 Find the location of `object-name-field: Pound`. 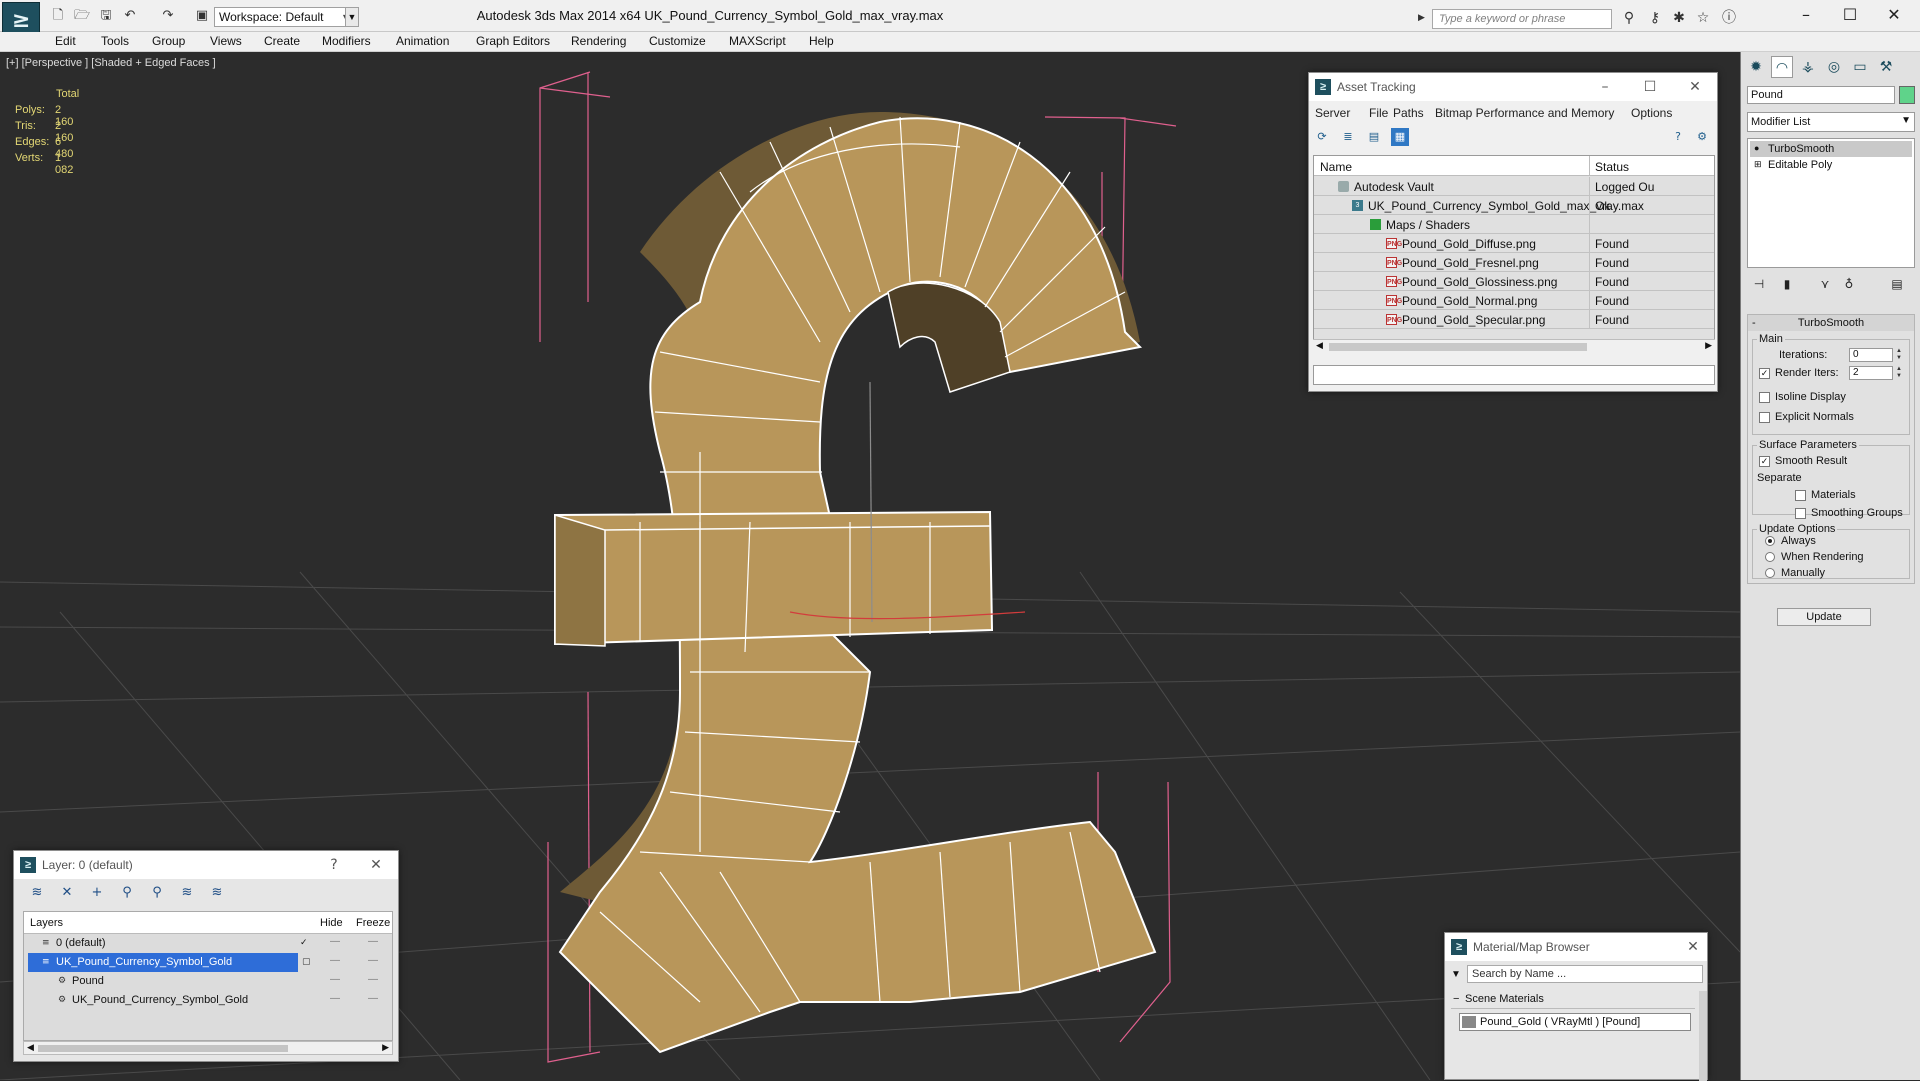

object-name-field: Pound is located at coordinates (1821, 95).